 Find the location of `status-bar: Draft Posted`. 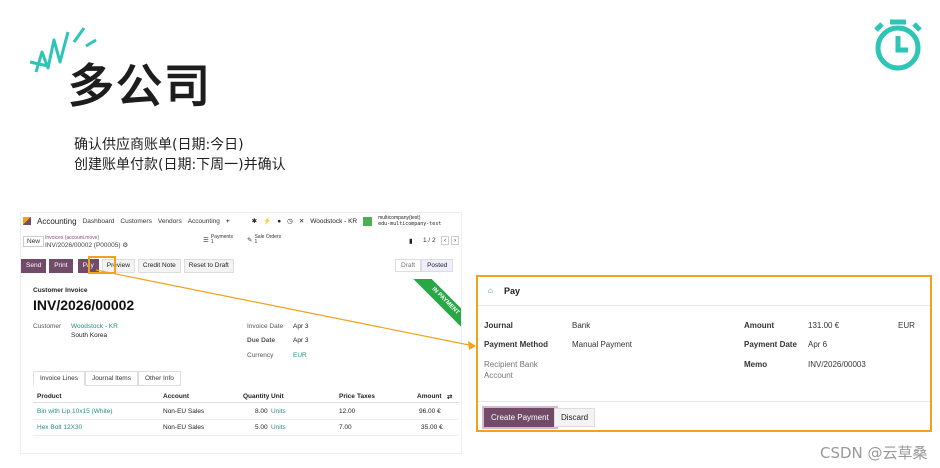

status-bar: Draft Posted is located at coordinates (424, 265).